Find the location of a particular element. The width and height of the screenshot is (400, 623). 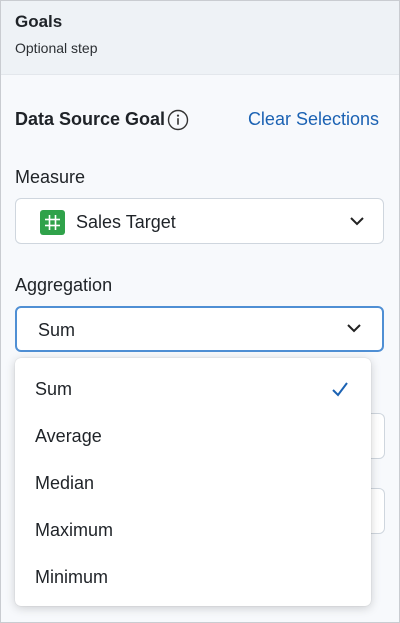

measure-value: Sales Target is located at coordinates (126, 222).